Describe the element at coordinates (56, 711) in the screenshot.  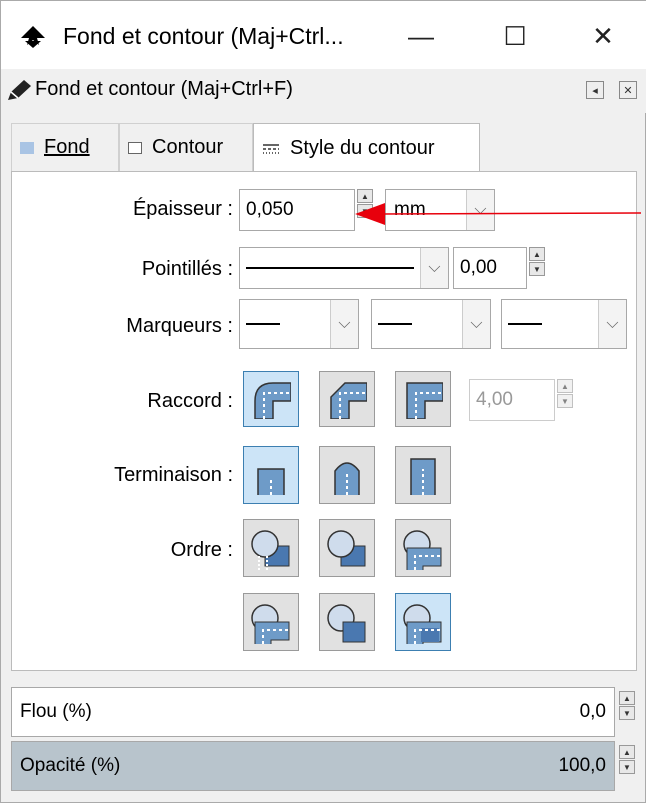
I see `blur-label: Flou (%)` at that location.